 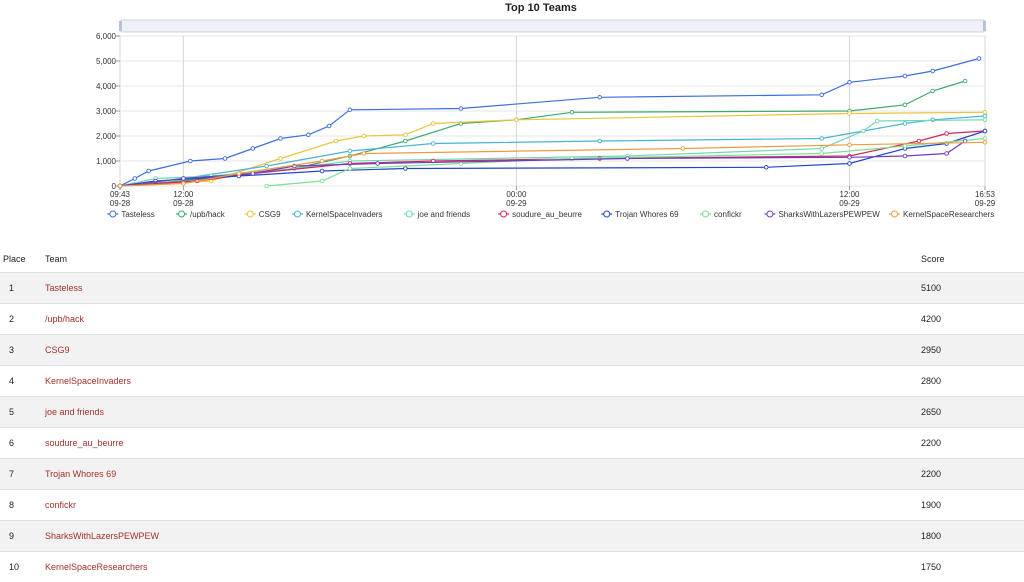 I want to click on place-cell: 7, so click(x=22, y=474).